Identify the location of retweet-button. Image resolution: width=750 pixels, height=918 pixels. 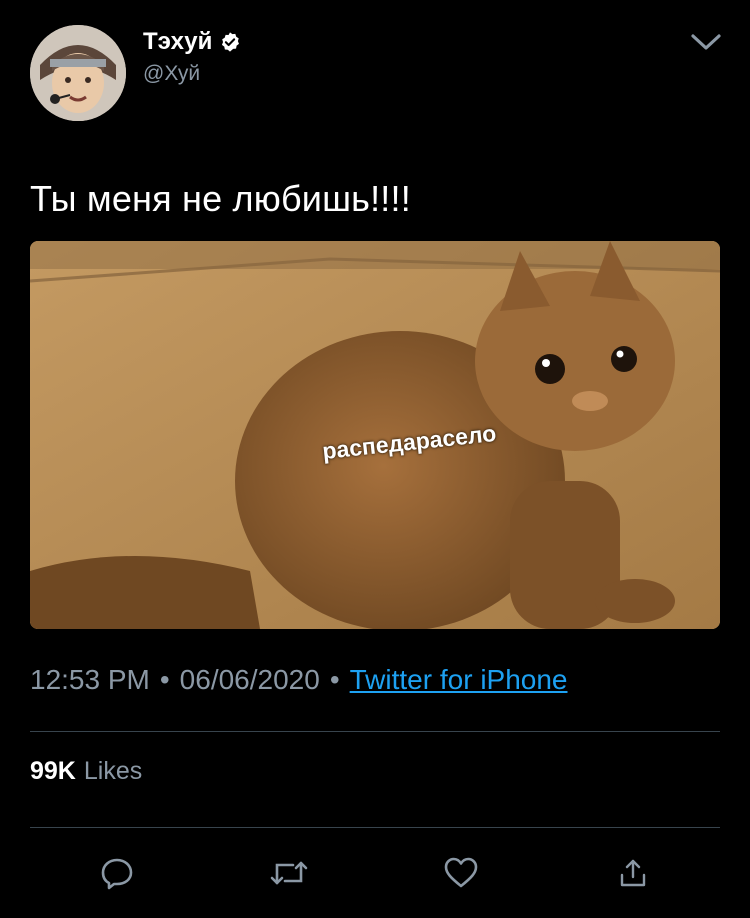
(289, 873).